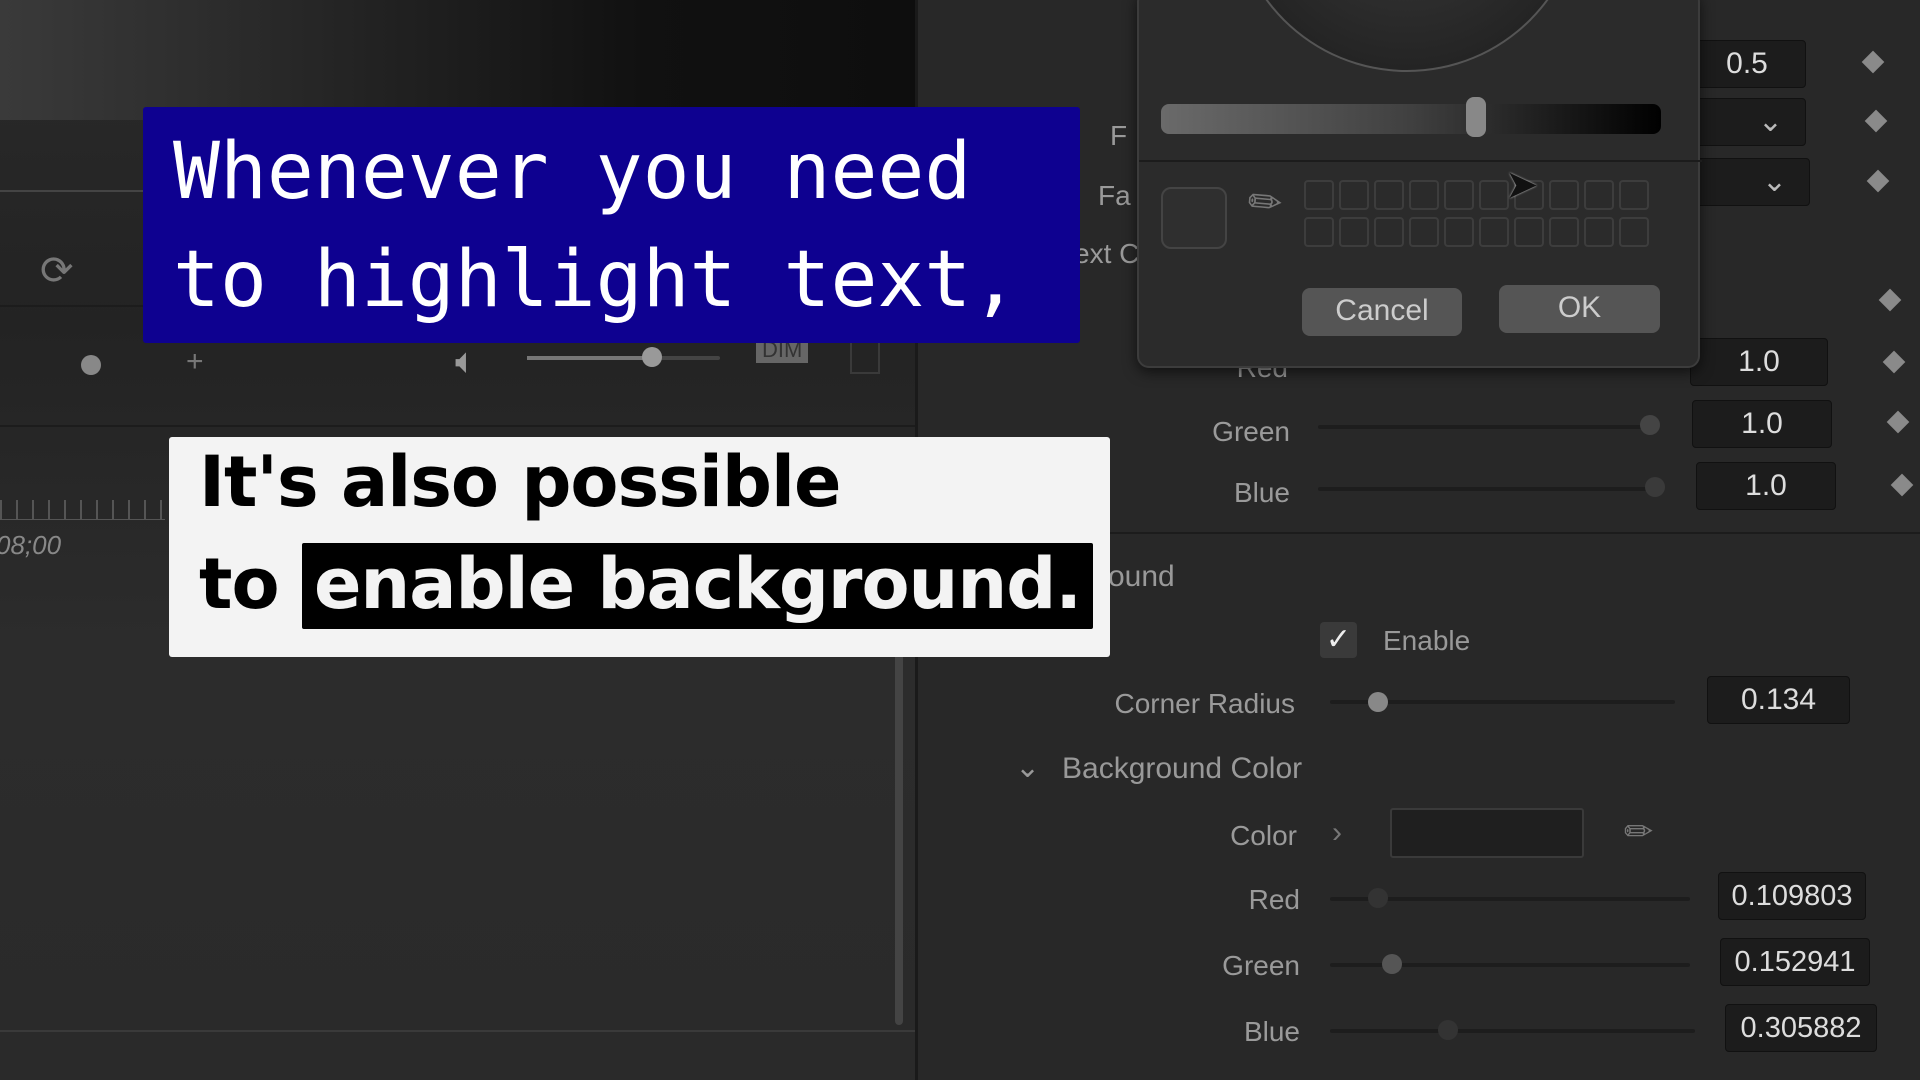 The image size is (1920, 1080). What do you see at coordinates (1107, 253) in the screenshot?
I see `partial-label: ext C` at bounding box center [1107, 253].